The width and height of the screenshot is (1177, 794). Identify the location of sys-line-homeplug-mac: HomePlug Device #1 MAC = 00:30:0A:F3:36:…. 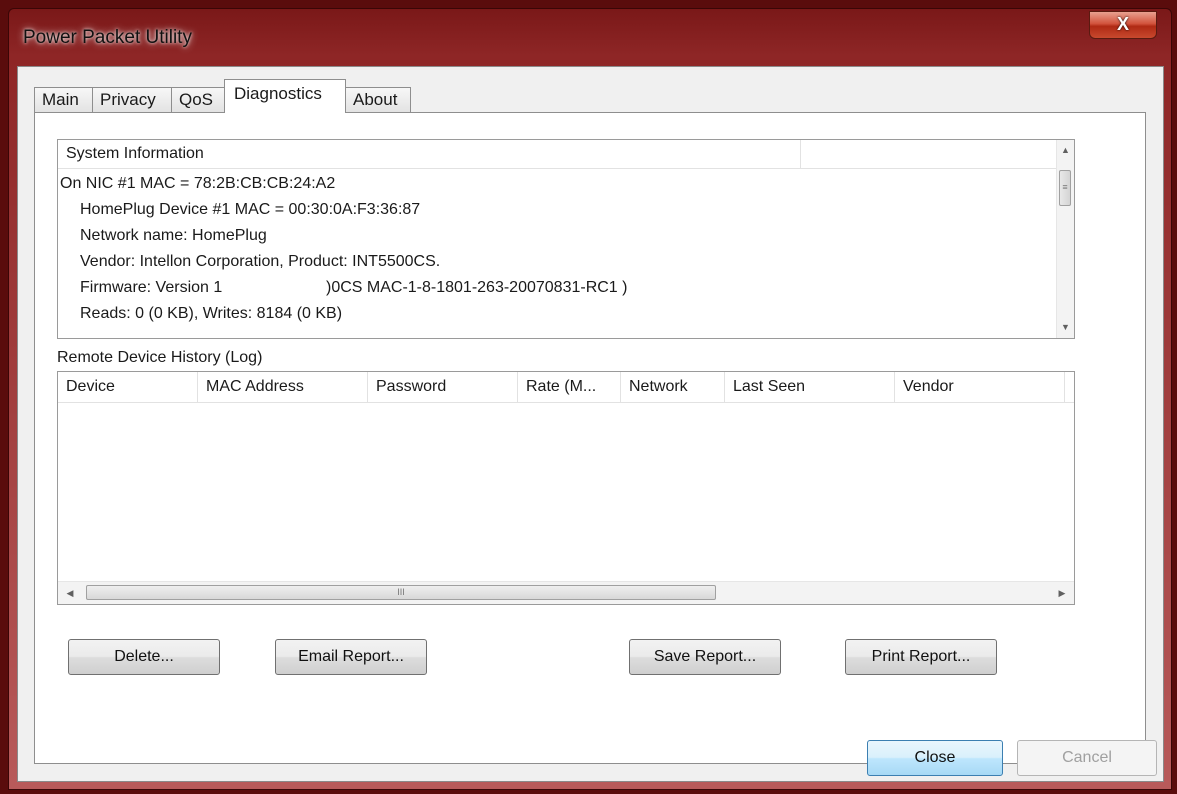
(250, 209).